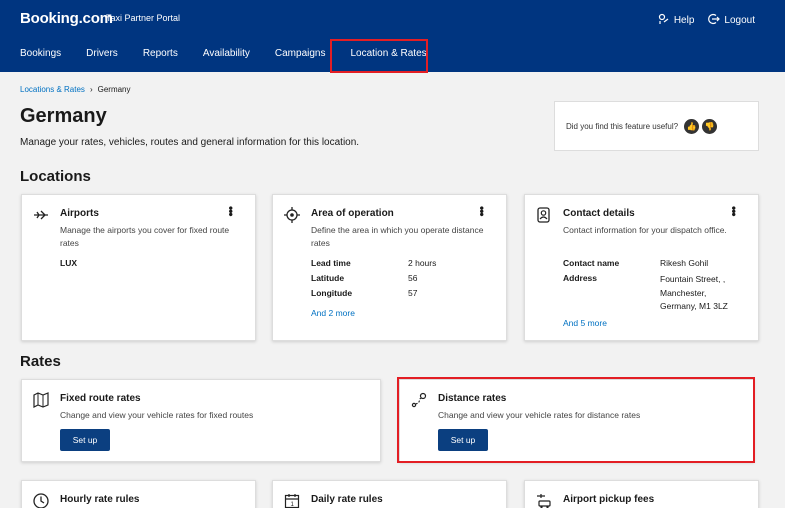 The width and height of the screenshot is (785, 508). Describe the element at coordinates (684, 20) in the screenshot. I see `help-label: Help` at that location.